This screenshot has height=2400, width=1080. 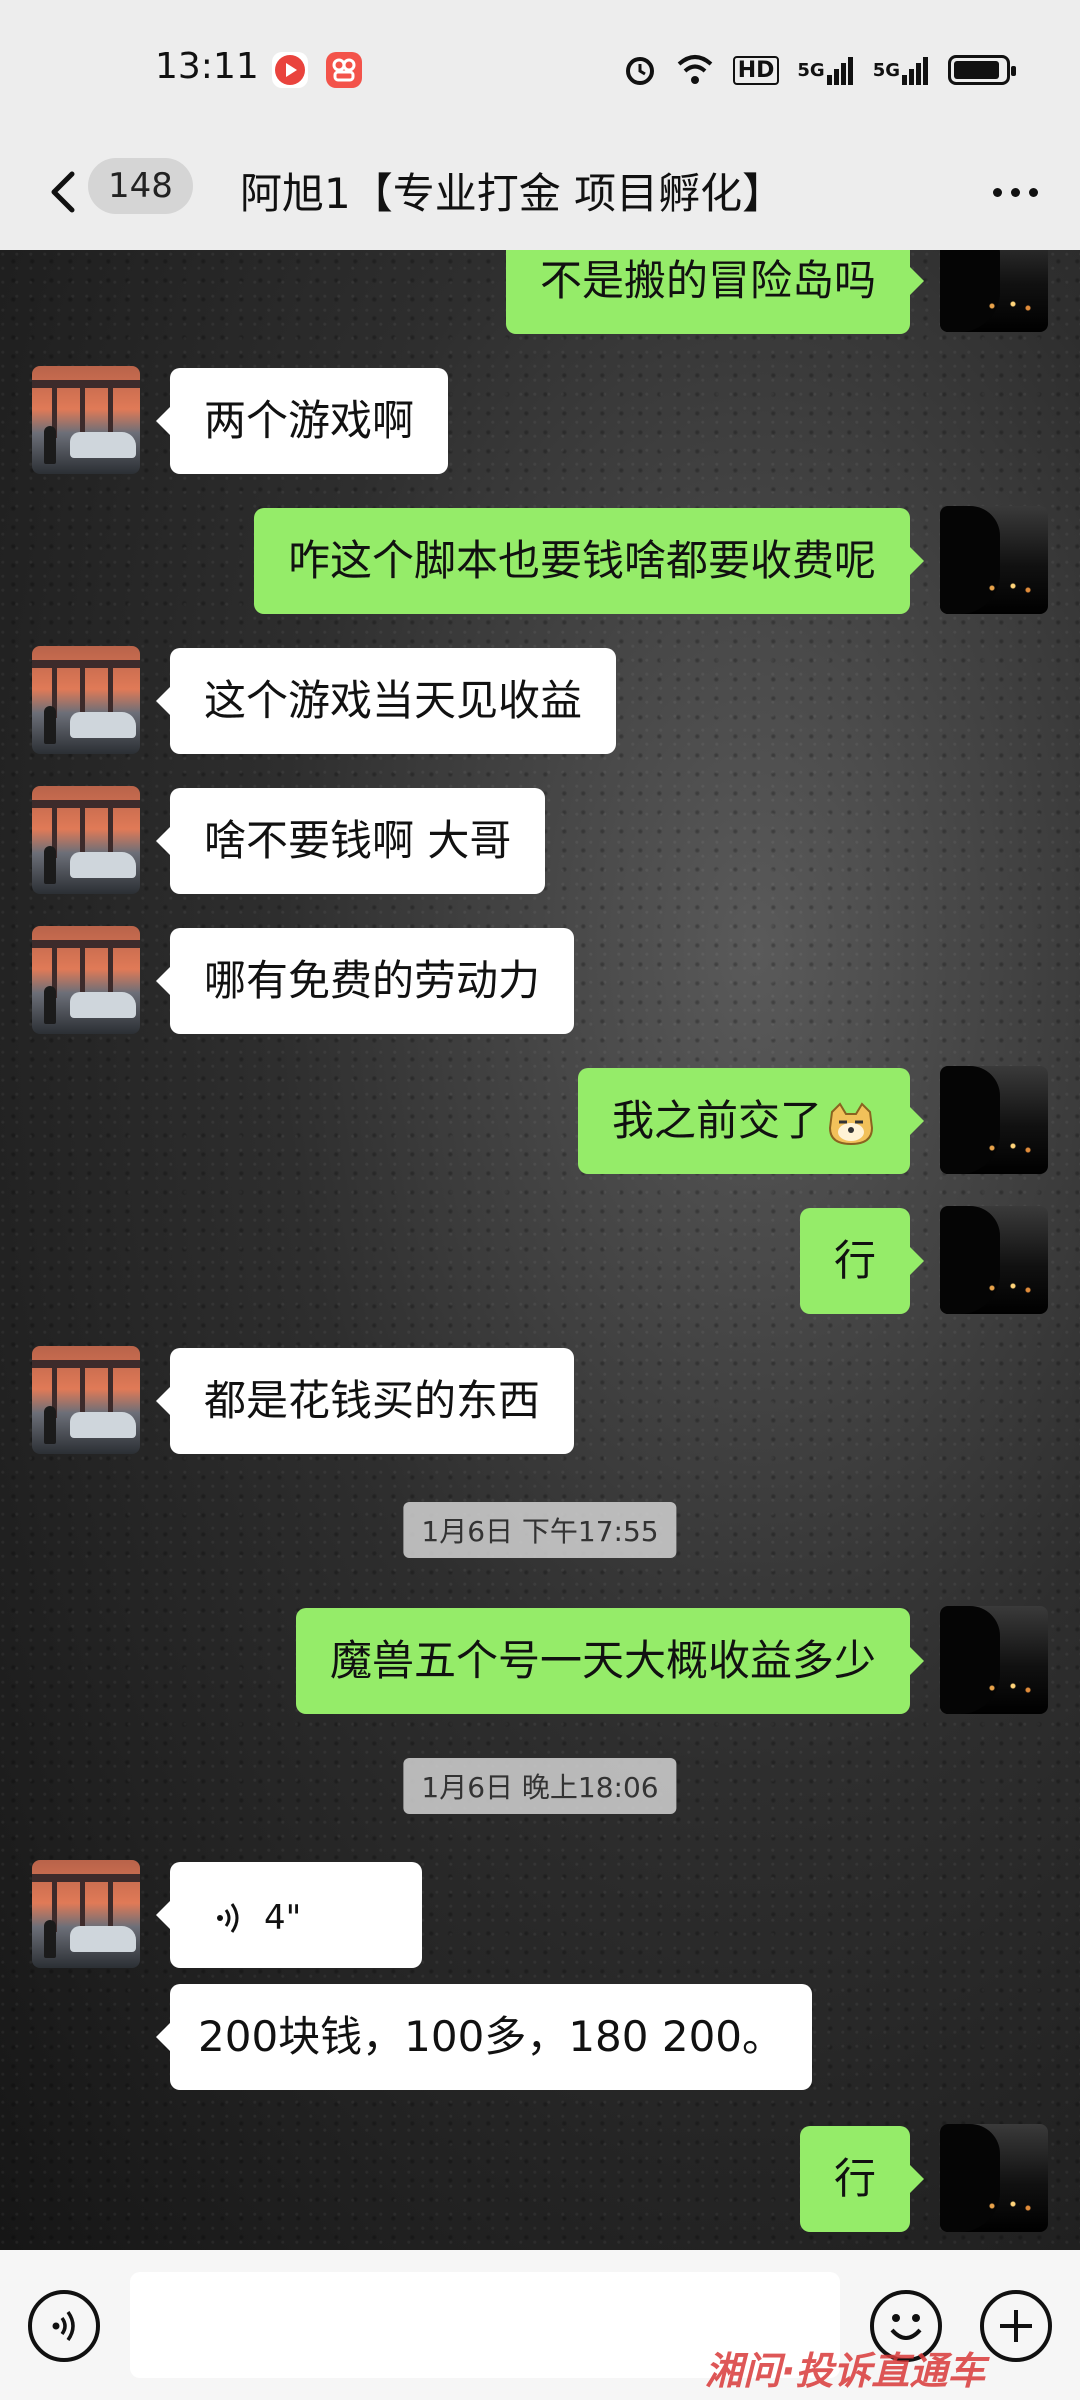 I want to click on battery-icon, so click(x=982, y=70).